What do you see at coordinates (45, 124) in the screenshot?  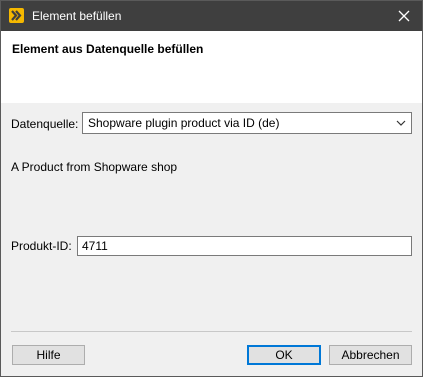 I see `datasource-label: Datenquelle:` at bounding box center [45, 124].